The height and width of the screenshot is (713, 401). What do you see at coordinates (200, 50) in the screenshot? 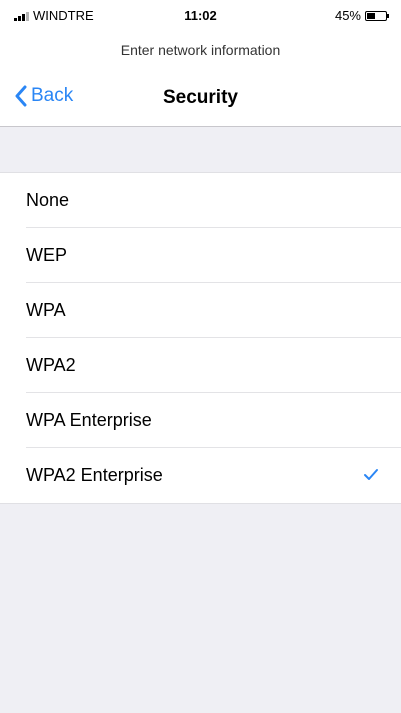
I see `network-info-title: Enter network information` at bounding box center [200, 50].